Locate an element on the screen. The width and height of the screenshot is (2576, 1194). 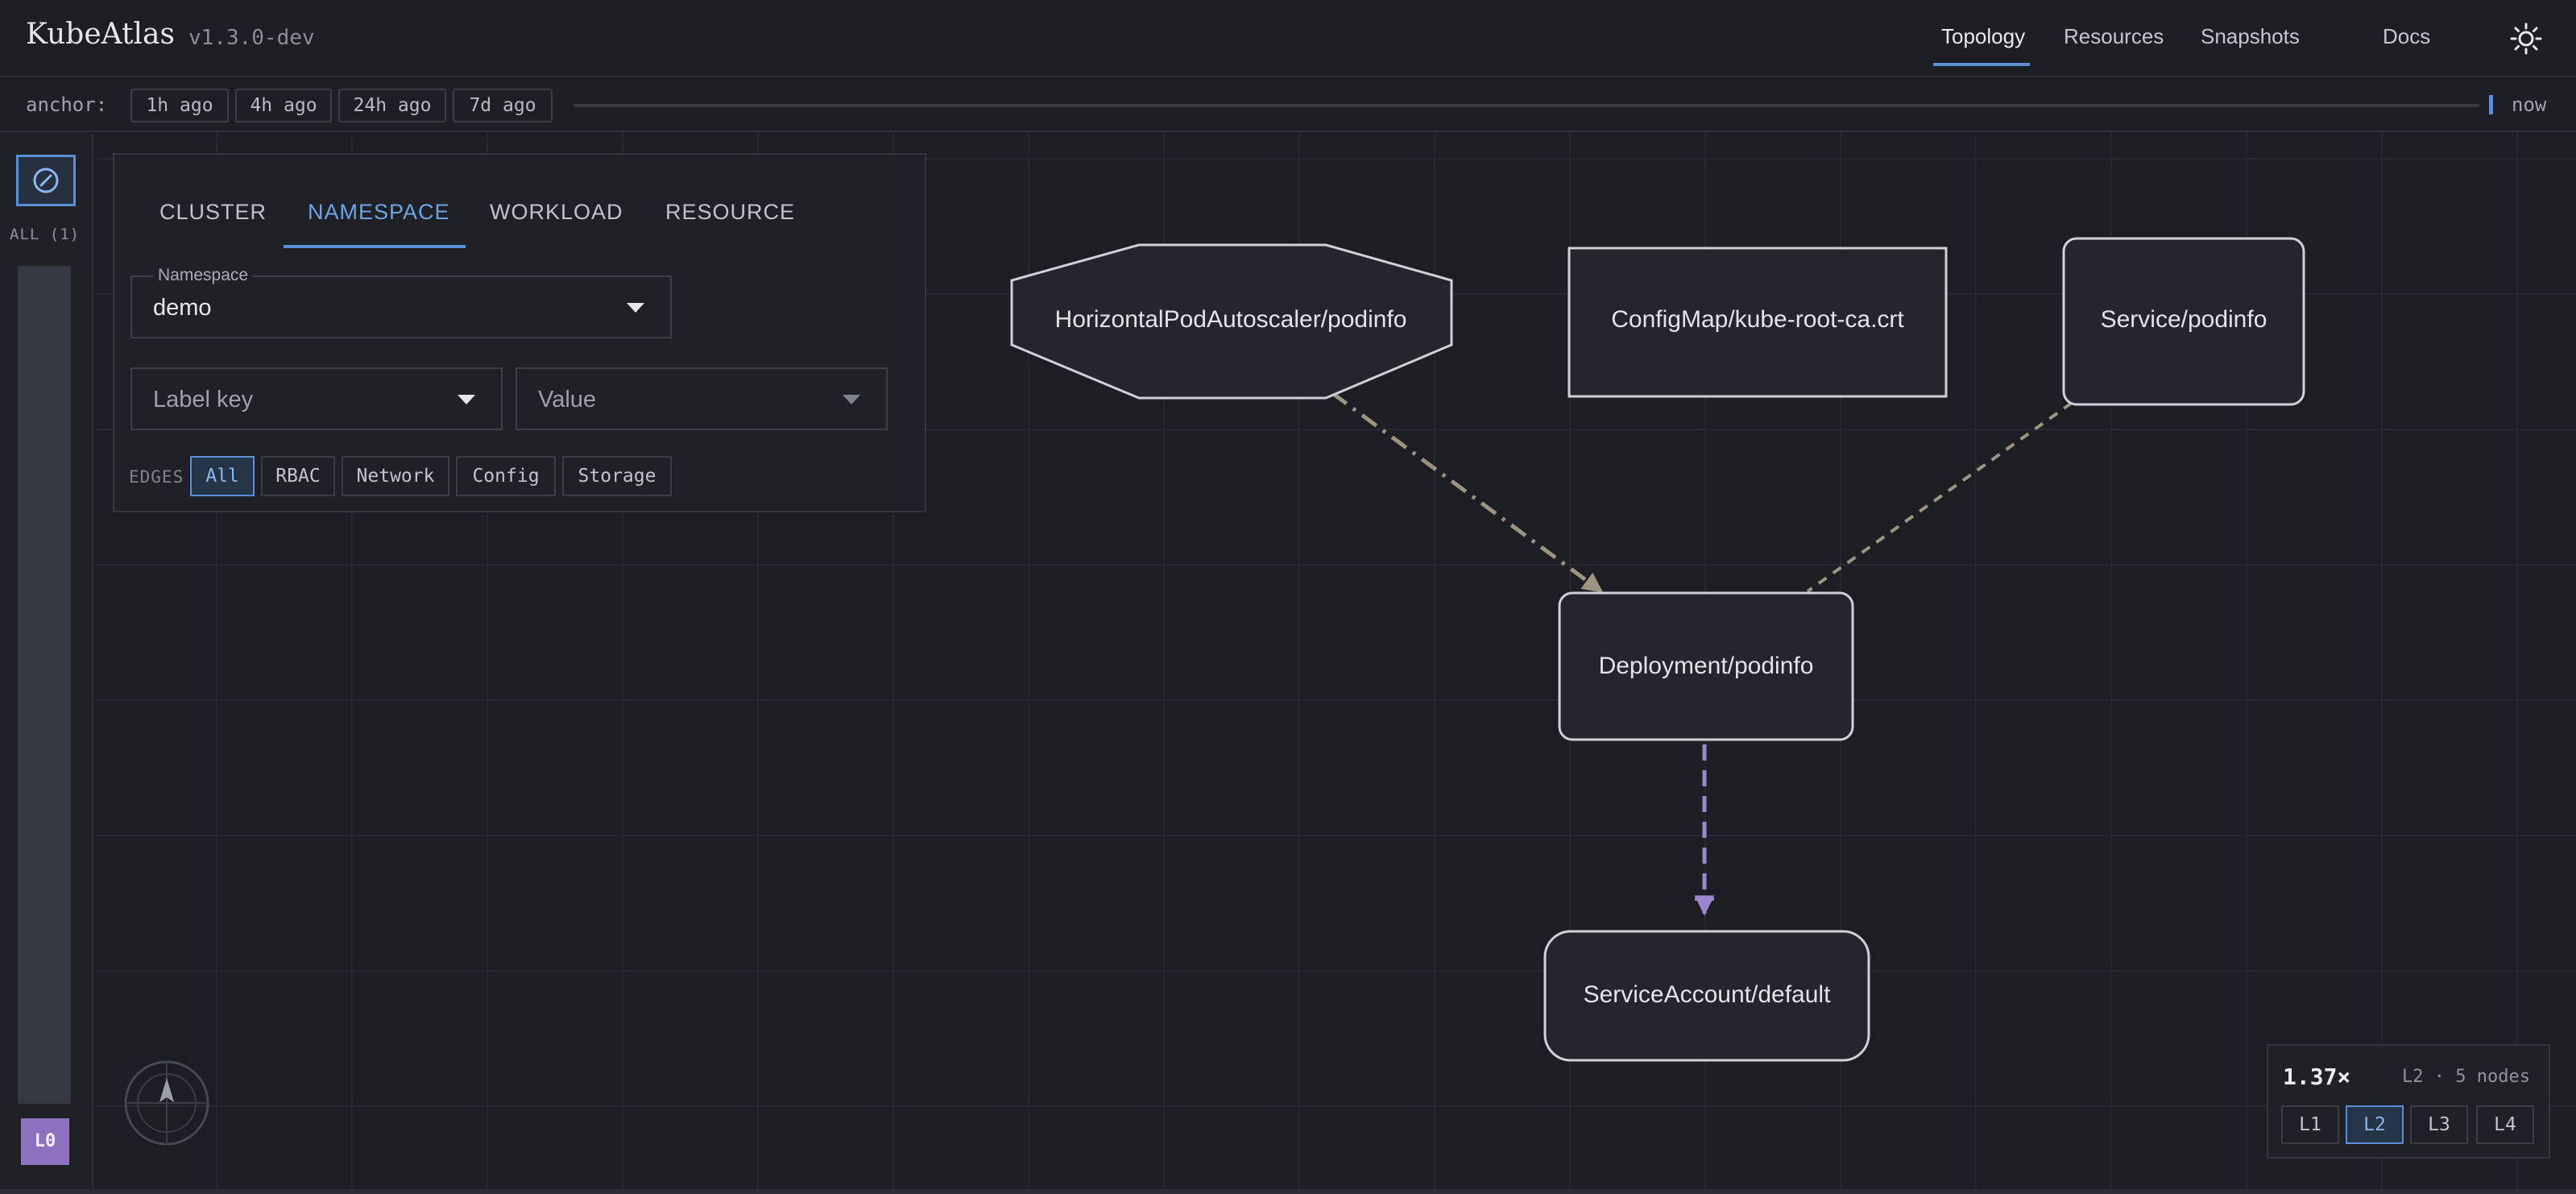
node-label-deployment: Deployment/podinfo is located at coordinates (1706, 666).